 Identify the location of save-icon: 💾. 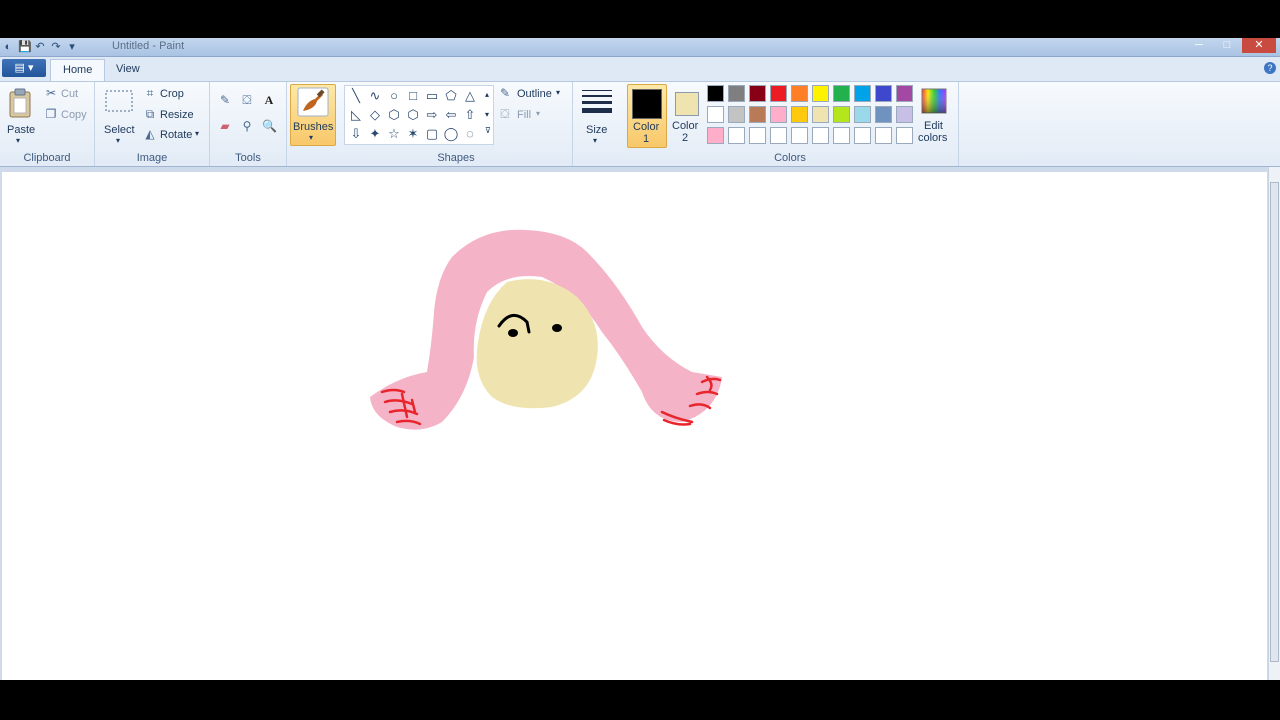
(25, 47).